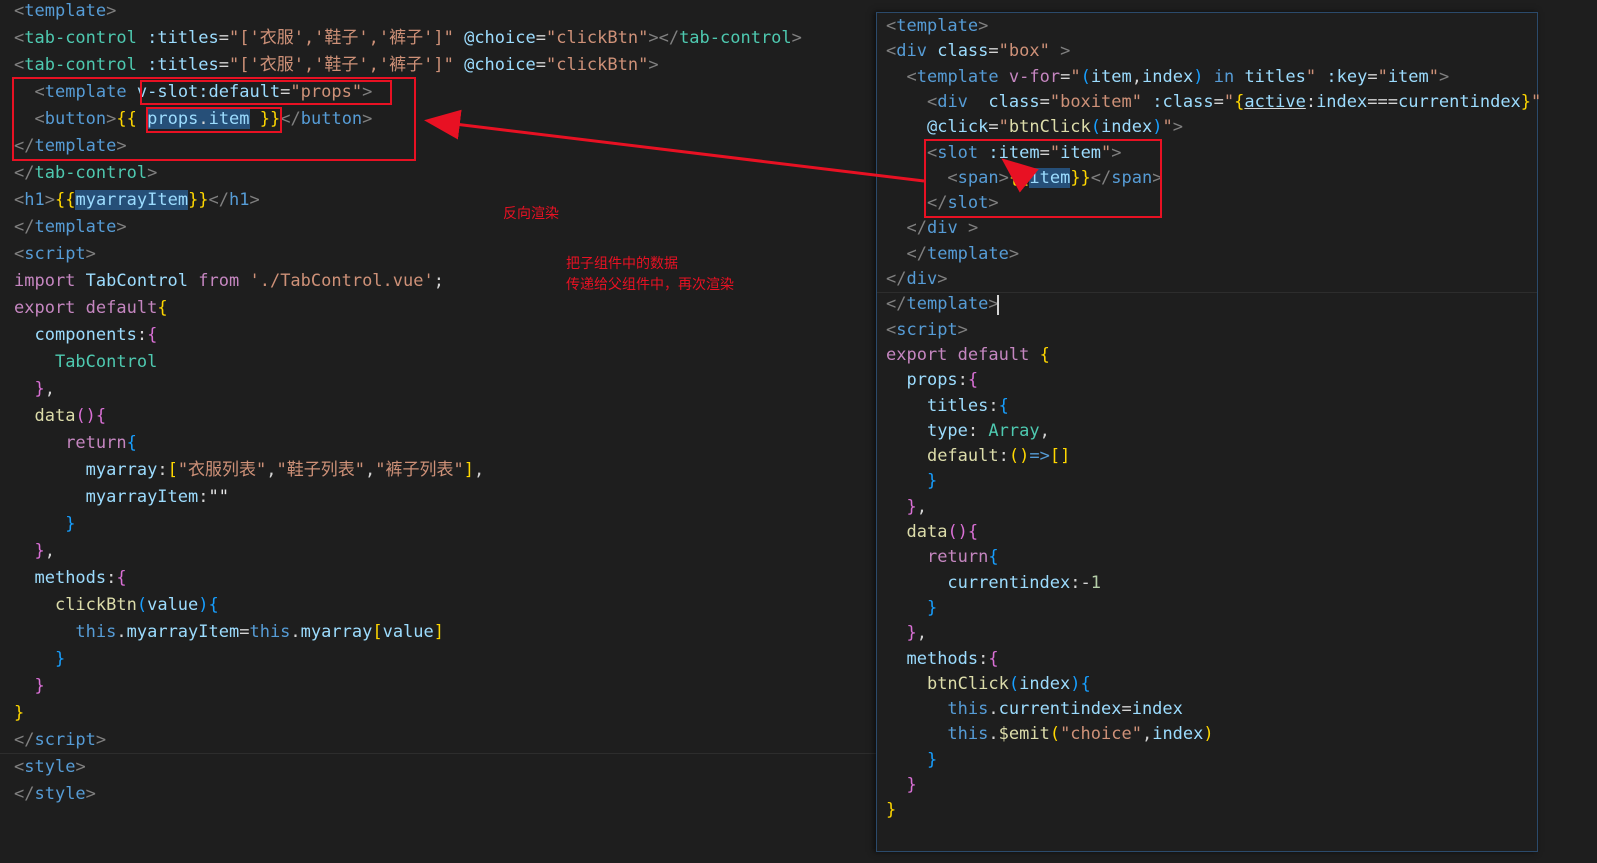 The width and height of the screenshot is (1597, 863). I want to click on code-token: default, so click(121, 308).